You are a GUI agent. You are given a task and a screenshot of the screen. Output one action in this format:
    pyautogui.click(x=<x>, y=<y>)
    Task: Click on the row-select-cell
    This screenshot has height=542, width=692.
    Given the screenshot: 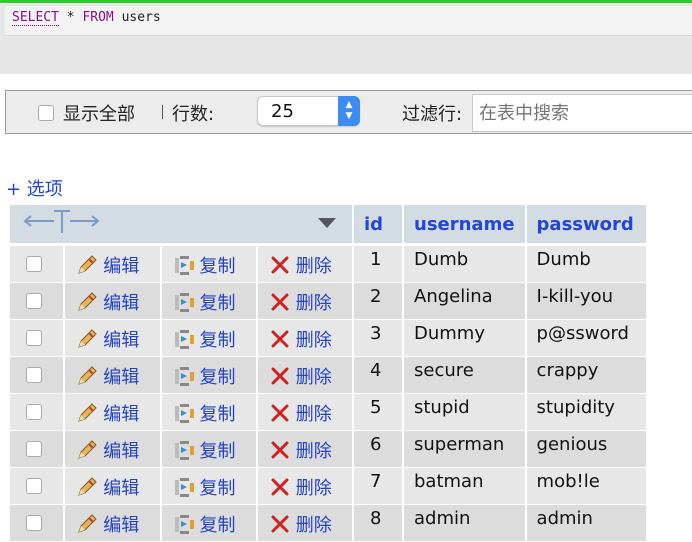 What is the action you would take?
    pyautogui.click(x=37, y=486)
    